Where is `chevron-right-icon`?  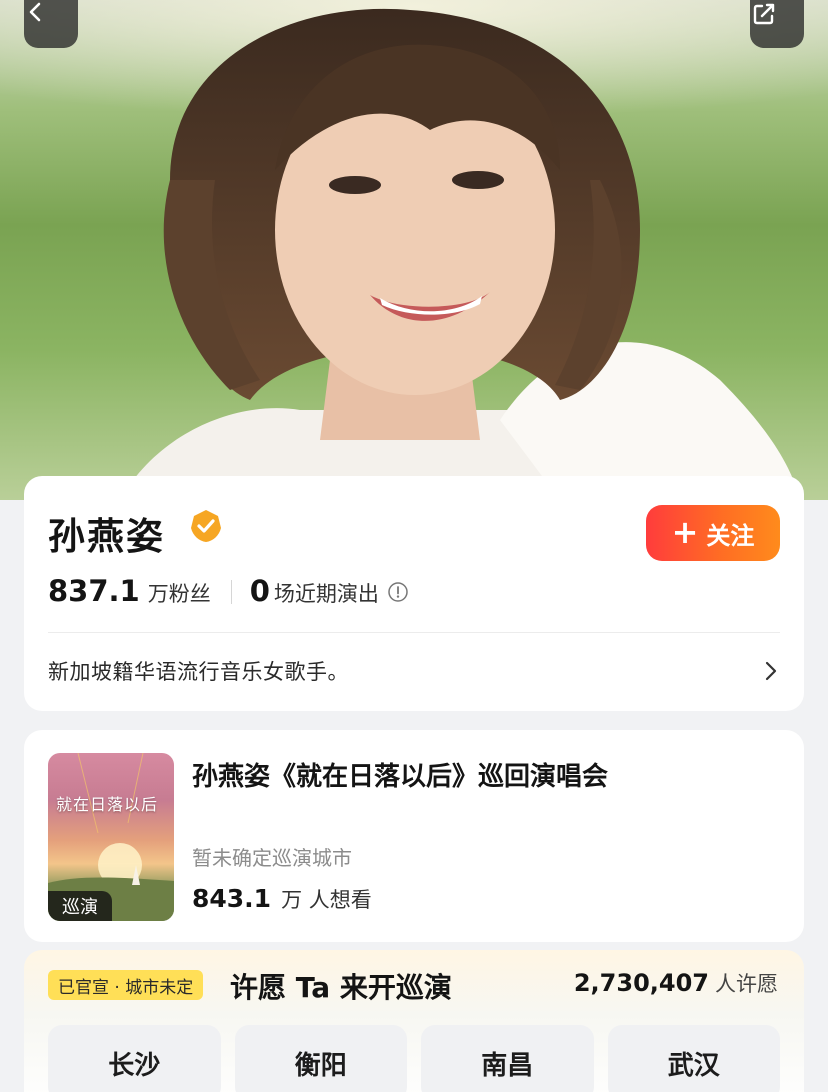
chevron-right-icon is located at coordinates (771, 671).